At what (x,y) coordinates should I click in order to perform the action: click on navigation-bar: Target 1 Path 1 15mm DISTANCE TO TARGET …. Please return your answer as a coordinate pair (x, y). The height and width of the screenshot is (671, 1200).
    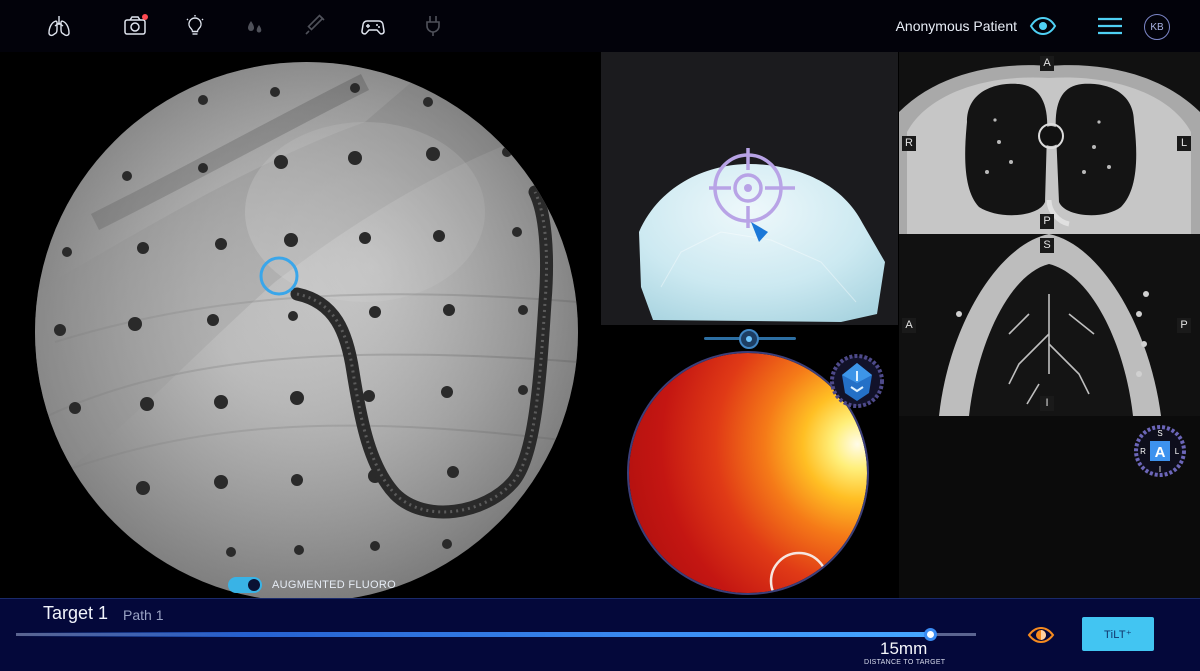
    Looking at the image, I should click on (600, 634).